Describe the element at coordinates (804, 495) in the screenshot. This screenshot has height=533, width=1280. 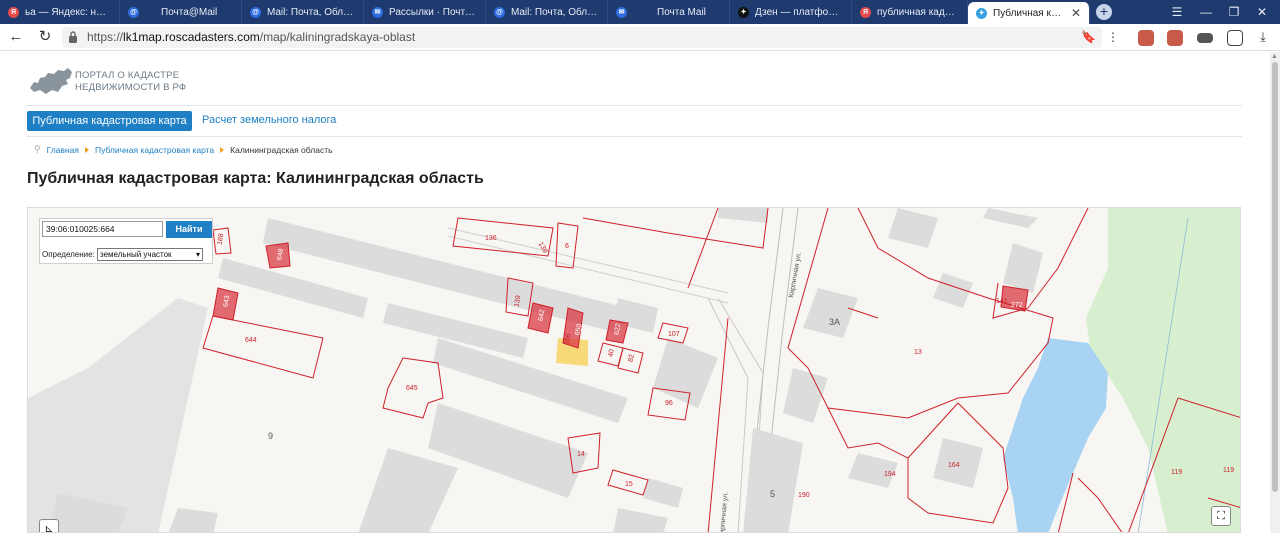
I see `parcel-label: 190` at that location.